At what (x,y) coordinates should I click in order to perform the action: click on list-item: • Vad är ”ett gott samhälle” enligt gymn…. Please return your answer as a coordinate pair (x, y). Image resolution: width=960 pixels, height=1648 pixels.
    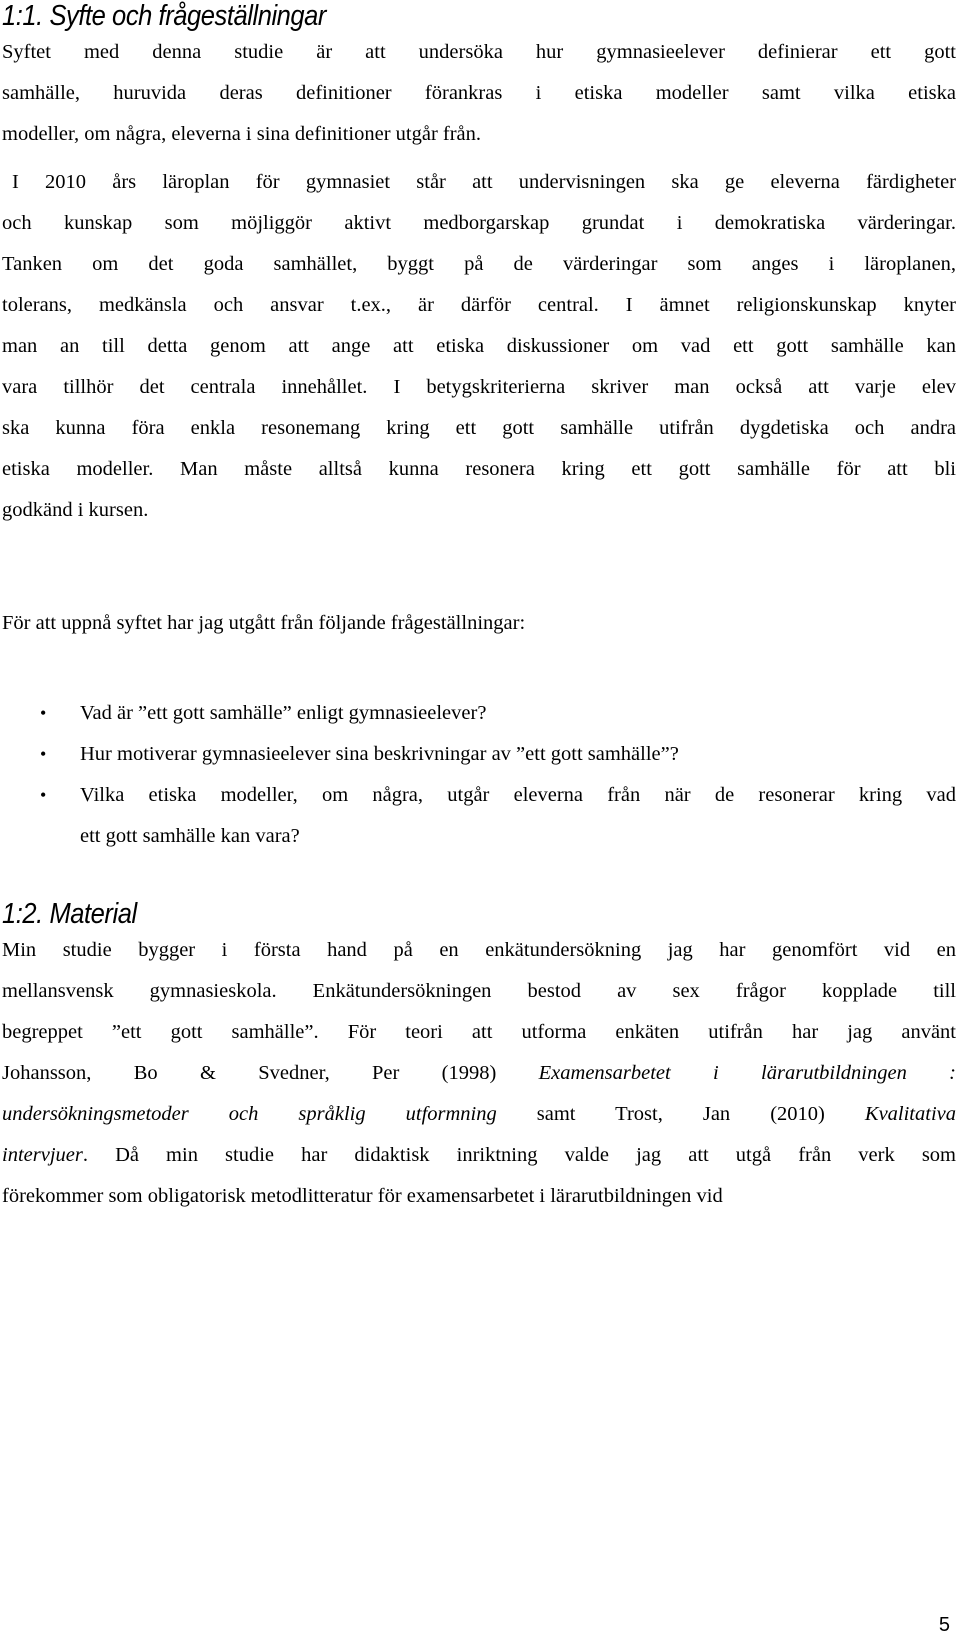
    Looking at the image, I should click on (478, 713).